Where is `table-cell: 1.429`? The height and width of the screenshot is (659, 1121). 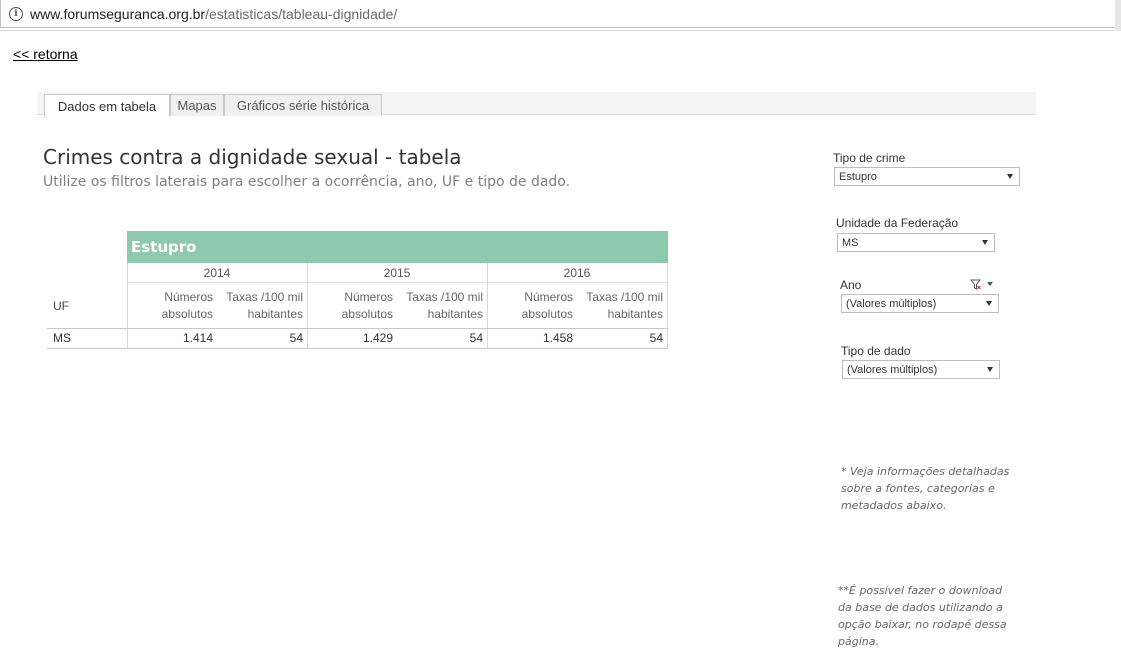 table-cell: 1.429 is located at coordinates (377, 338).